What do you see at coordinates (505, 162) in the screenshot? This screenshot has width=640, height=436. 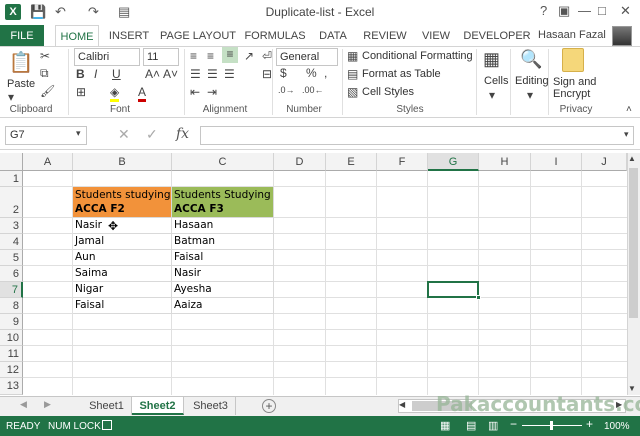 I see `column-header-h: H` at bounding box center [505, 162].